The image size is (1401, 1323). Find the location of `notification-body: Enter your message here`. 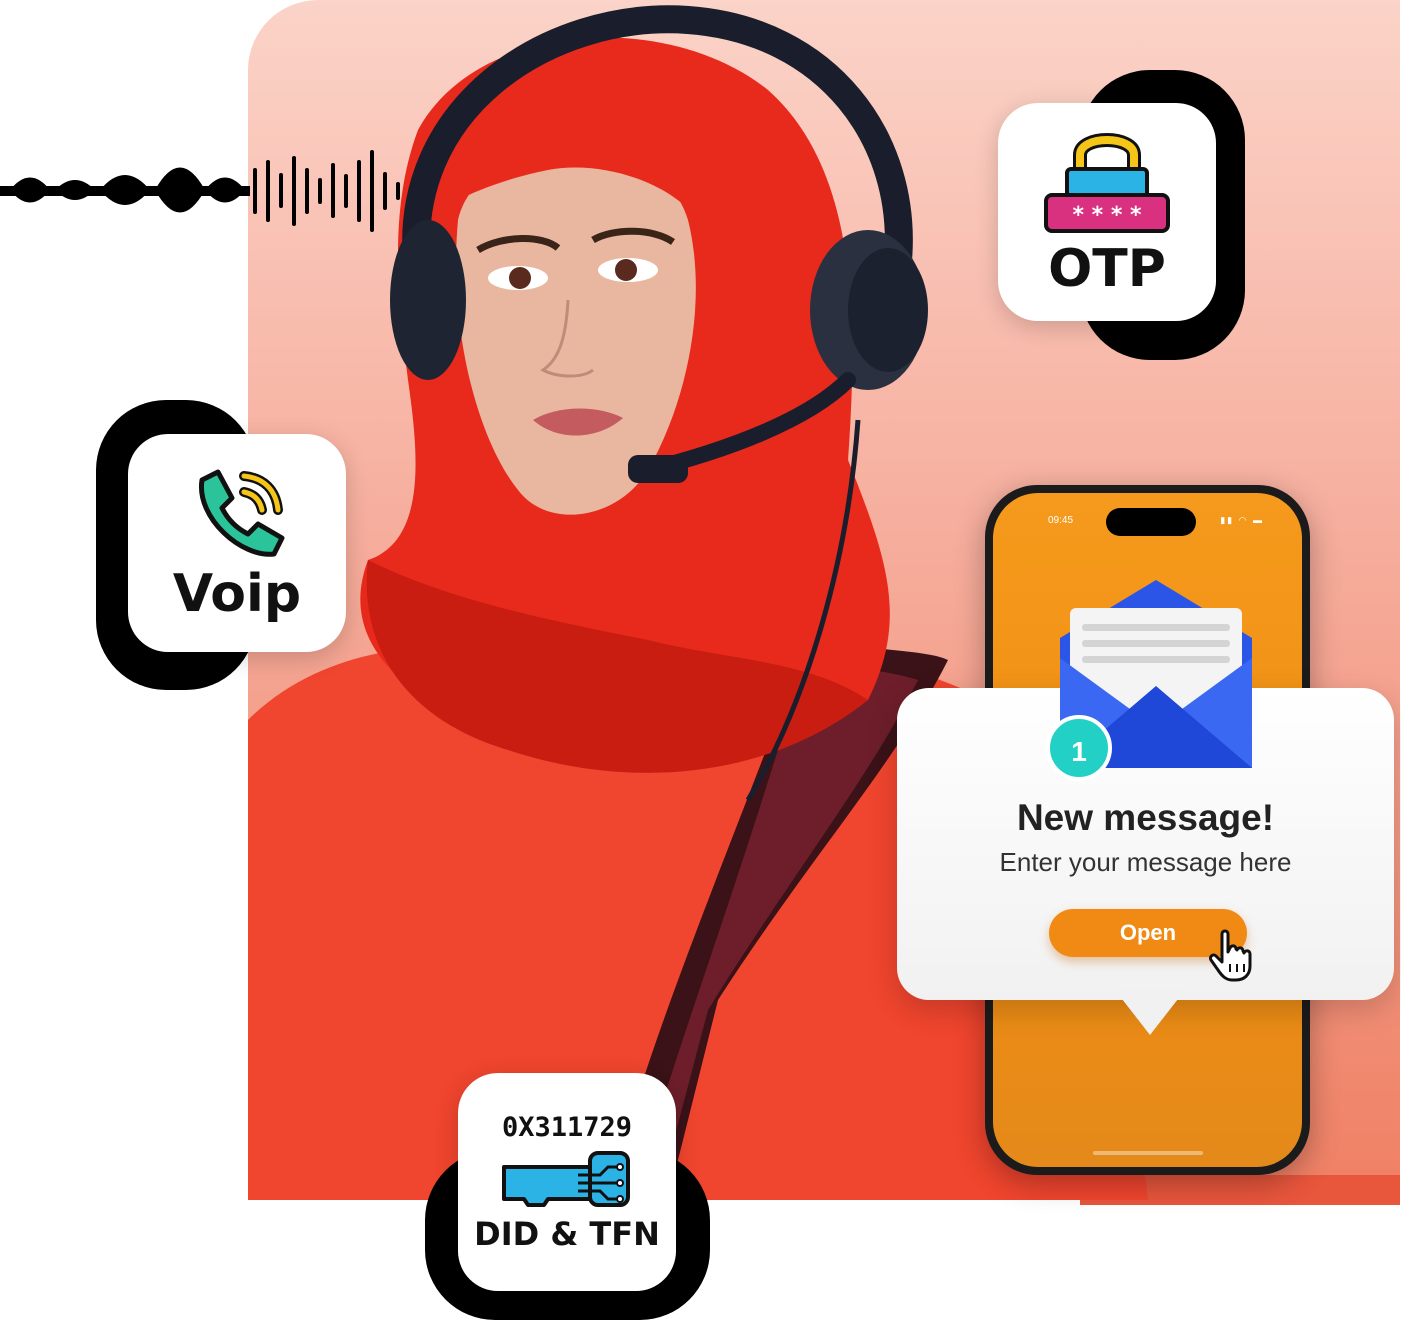

notification-body: Enter your message here is located at coordinates (1145, 862).